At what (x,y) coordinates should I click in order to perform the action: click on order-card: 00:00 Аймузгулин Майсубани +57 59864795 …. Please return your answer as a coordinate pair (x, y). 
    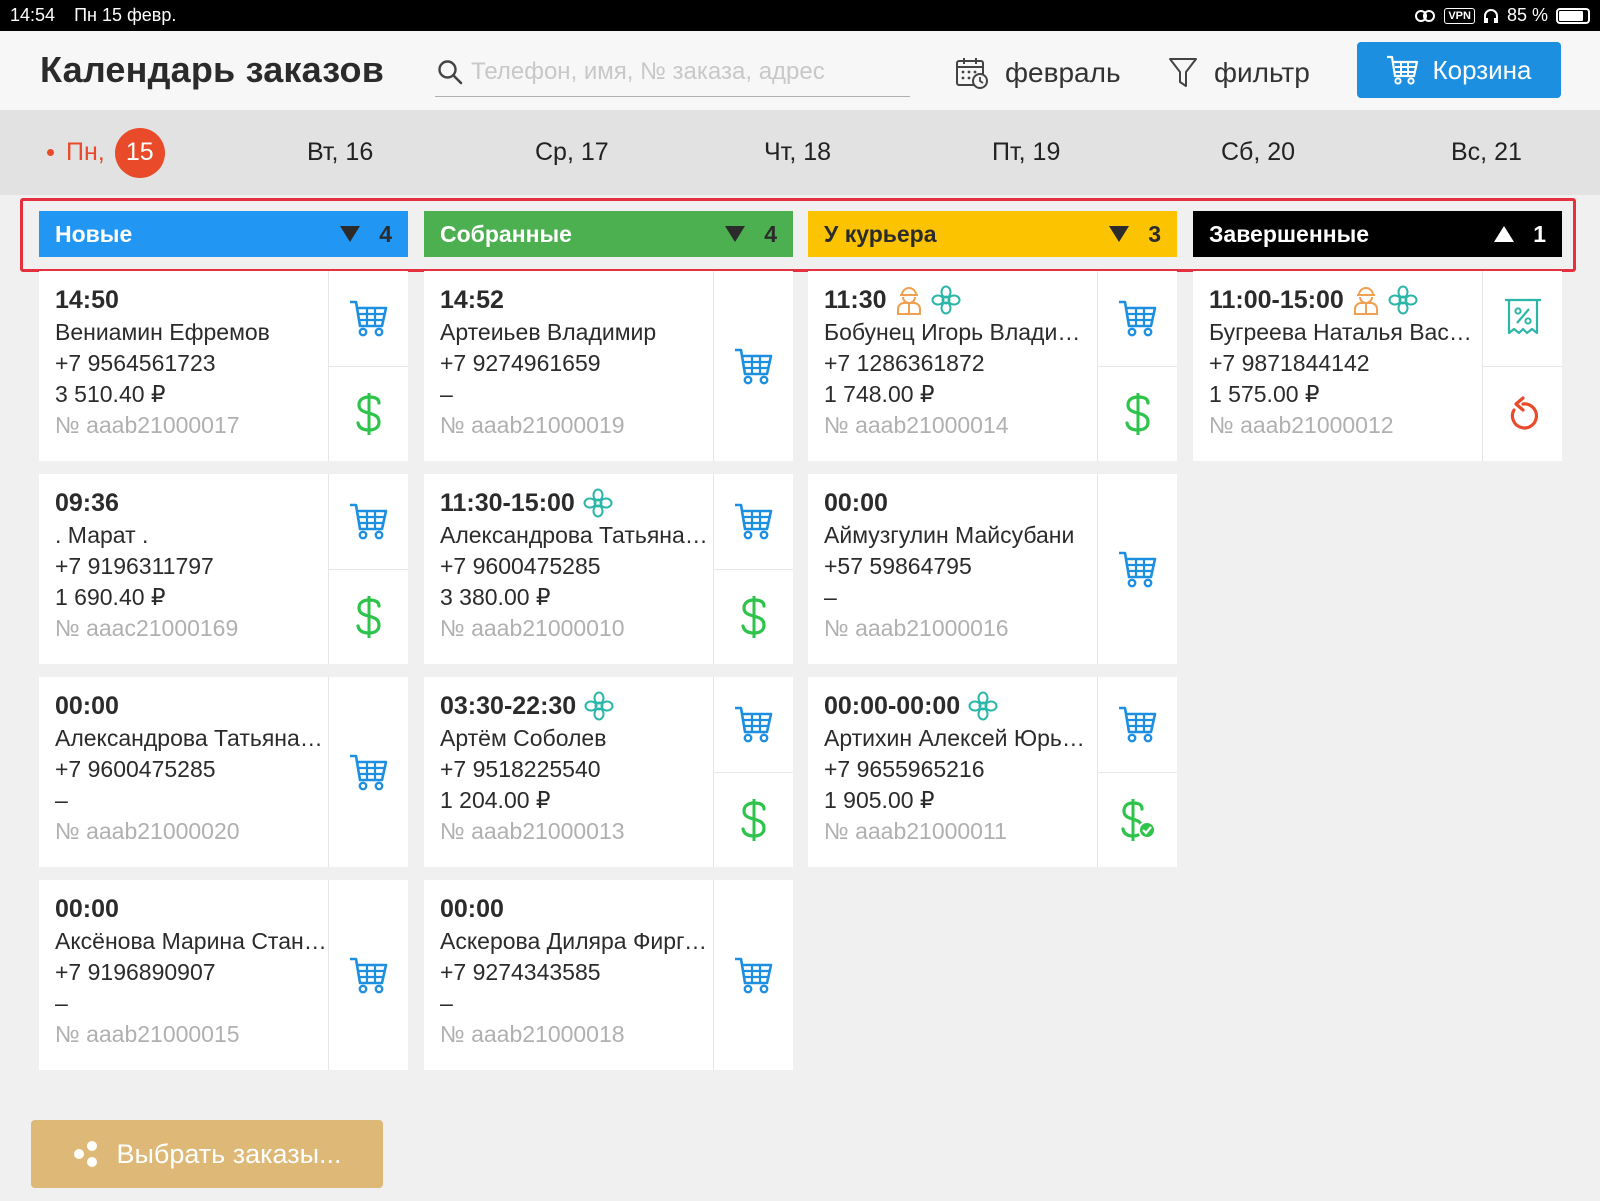
    Looking at the image, I should click on (992, 569).